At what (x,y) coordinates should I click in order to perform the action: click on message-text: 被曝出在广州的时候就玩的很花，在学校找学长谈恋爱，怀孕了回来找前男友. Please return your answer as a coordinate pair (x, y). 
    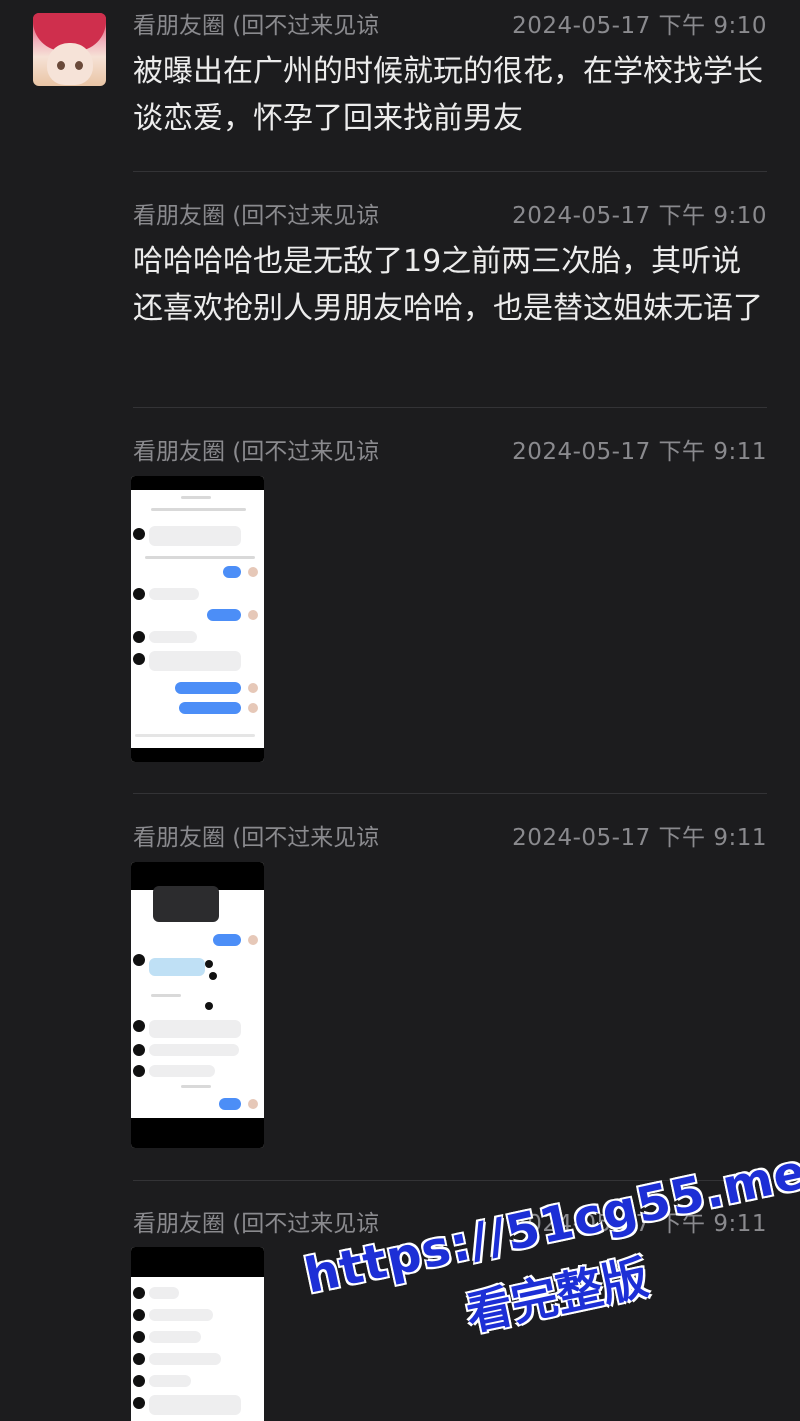
    Looking at the image, I should click on (448, 95).